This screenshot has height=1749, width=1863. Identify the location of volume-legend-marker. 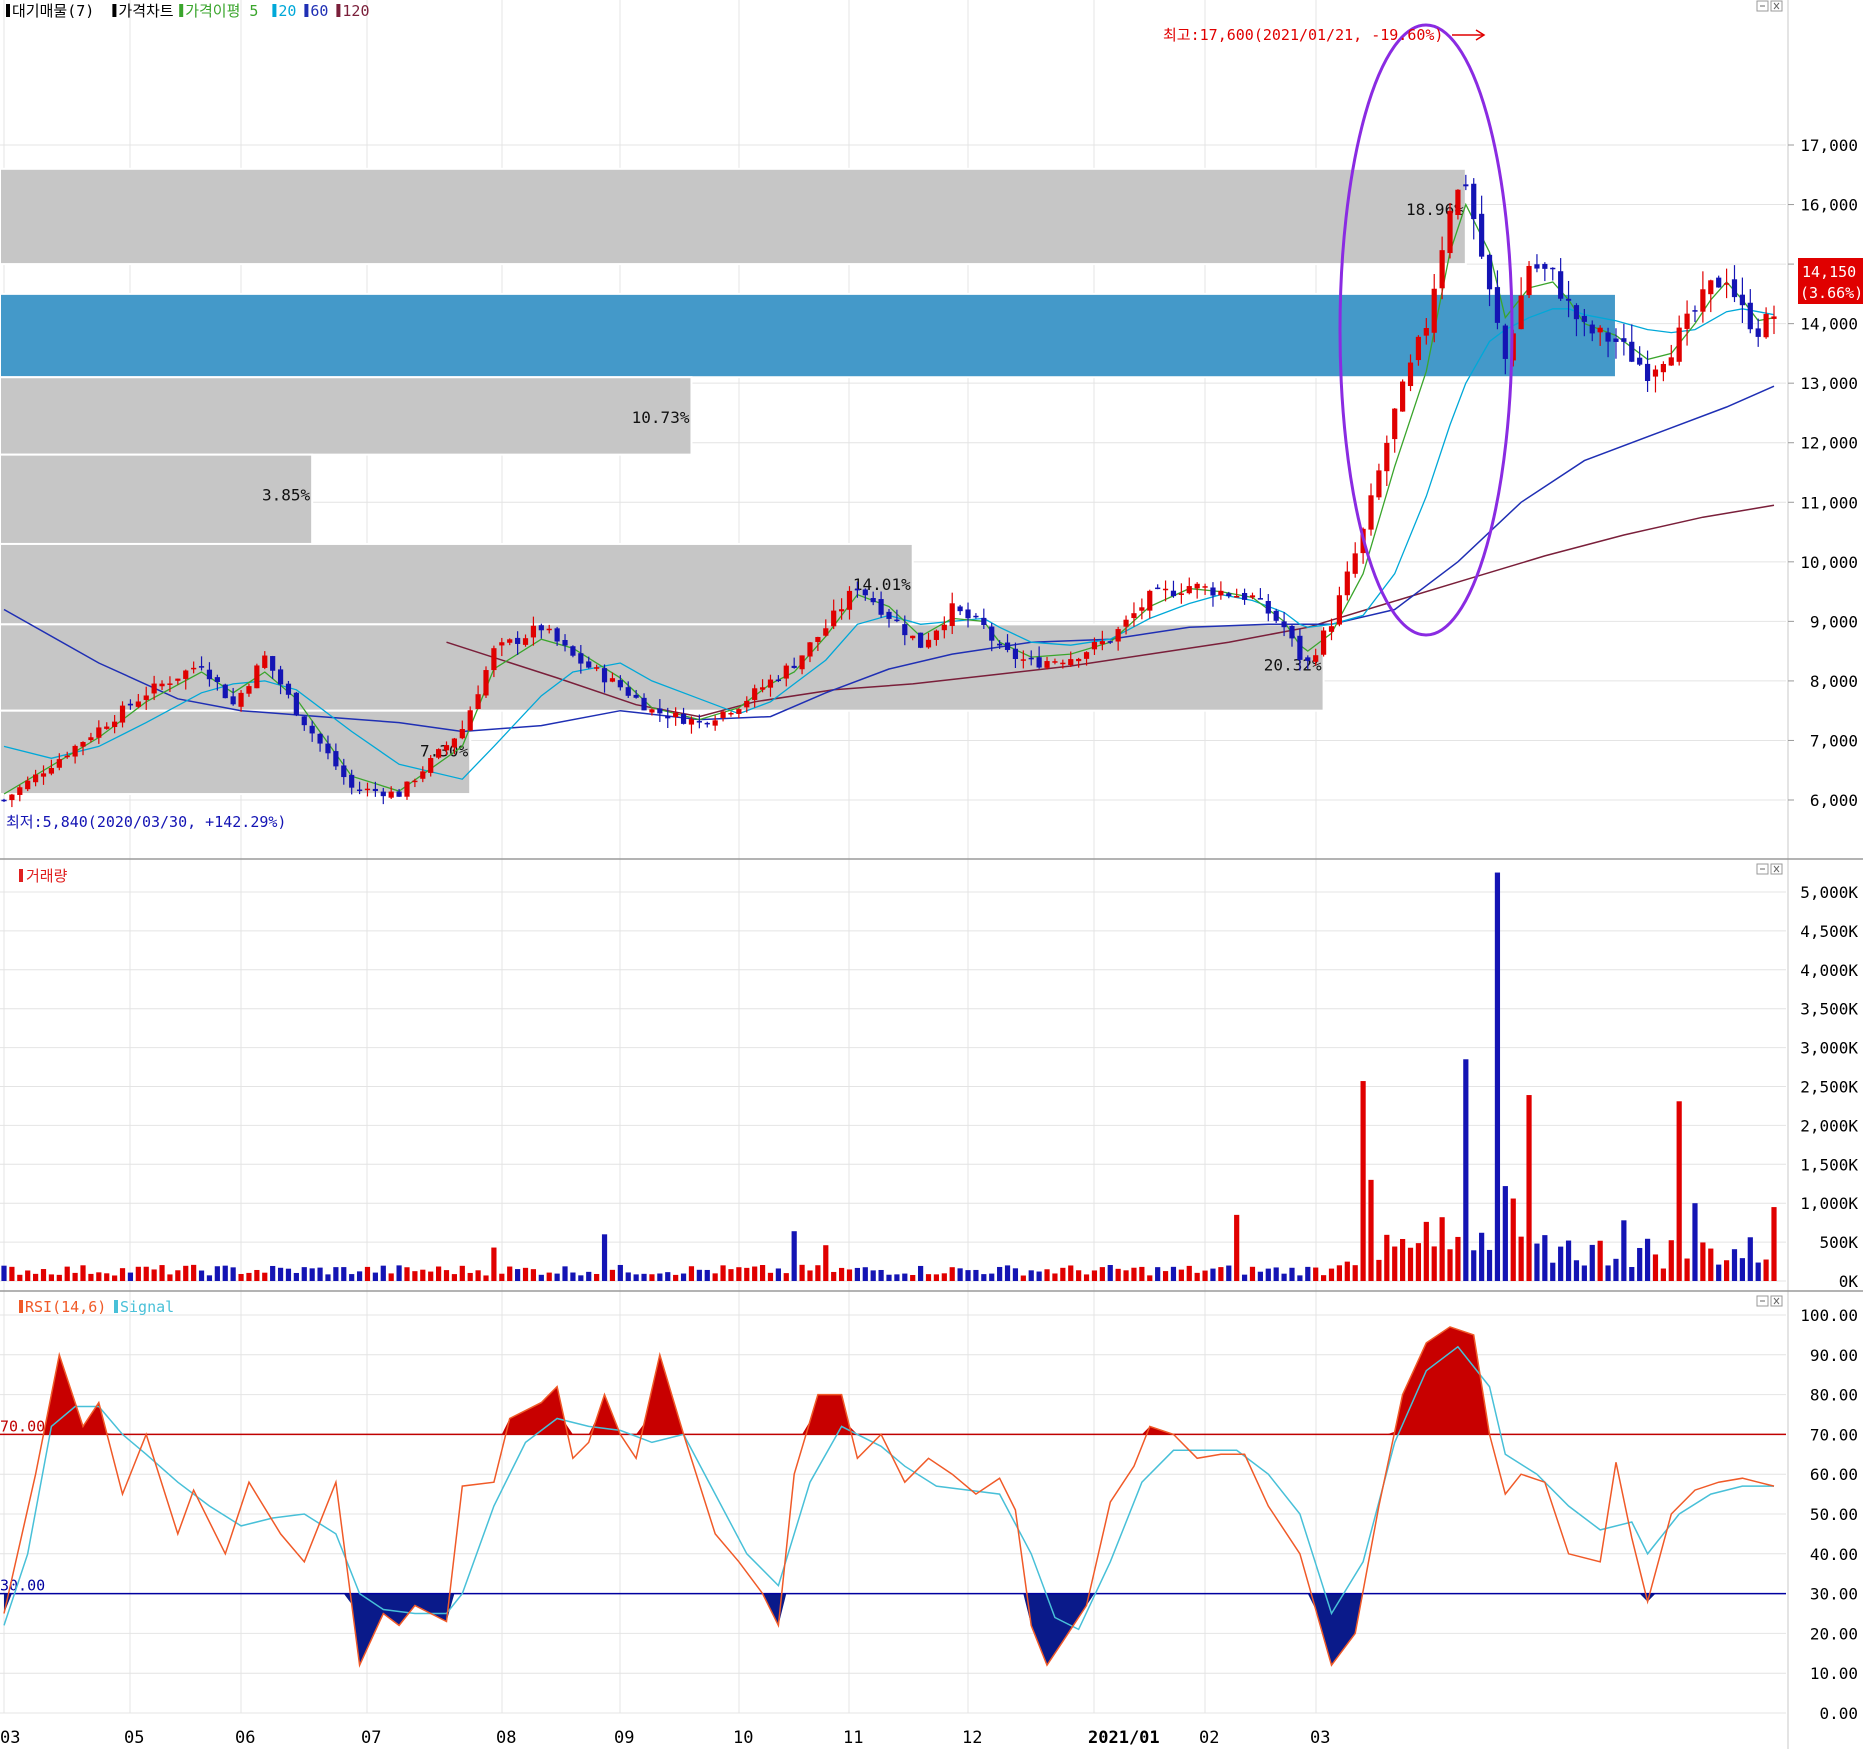
(21, 875).